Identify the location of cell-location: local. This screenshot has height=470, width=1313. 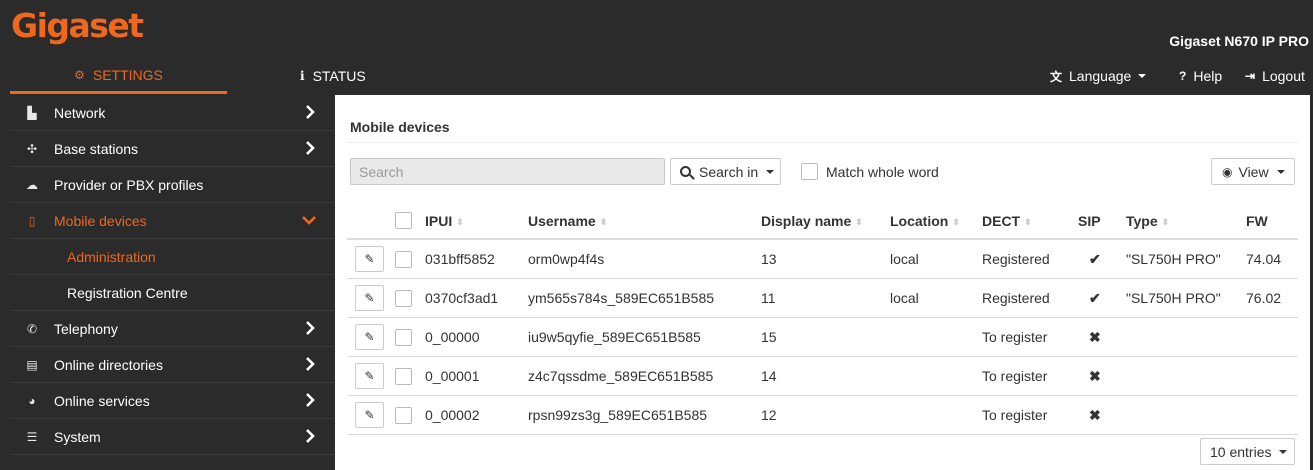
(904, 259).